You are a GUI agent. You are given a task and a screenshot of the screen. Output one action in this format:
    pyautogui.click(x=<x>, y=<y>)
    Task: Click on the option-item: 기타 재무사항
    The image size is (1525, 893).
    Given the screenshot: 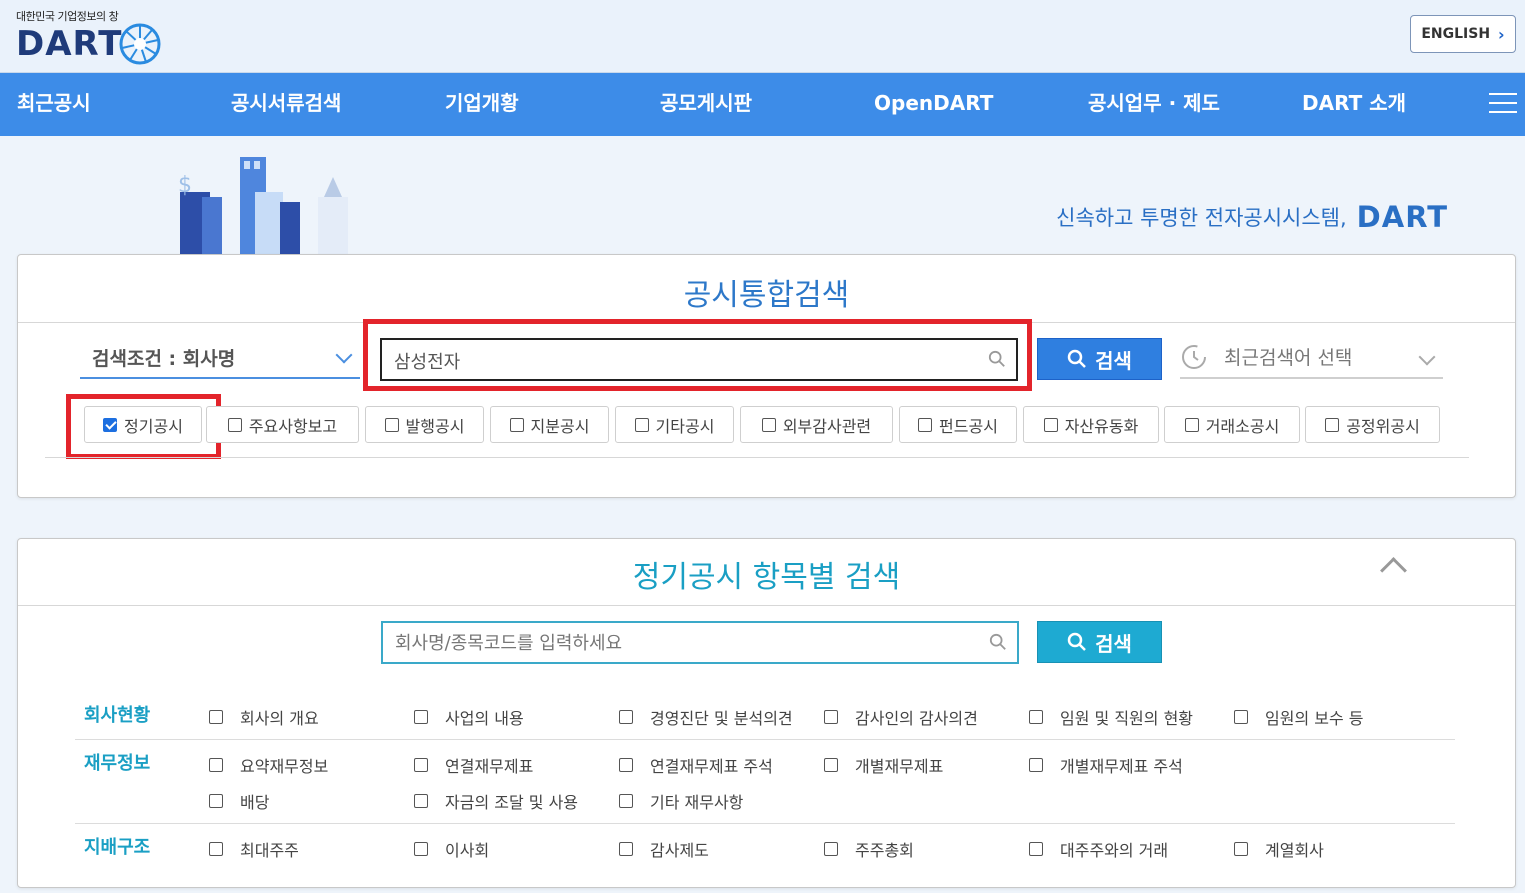 What is the action you would take?
    pyautogui.click(x=681, y=801)
    